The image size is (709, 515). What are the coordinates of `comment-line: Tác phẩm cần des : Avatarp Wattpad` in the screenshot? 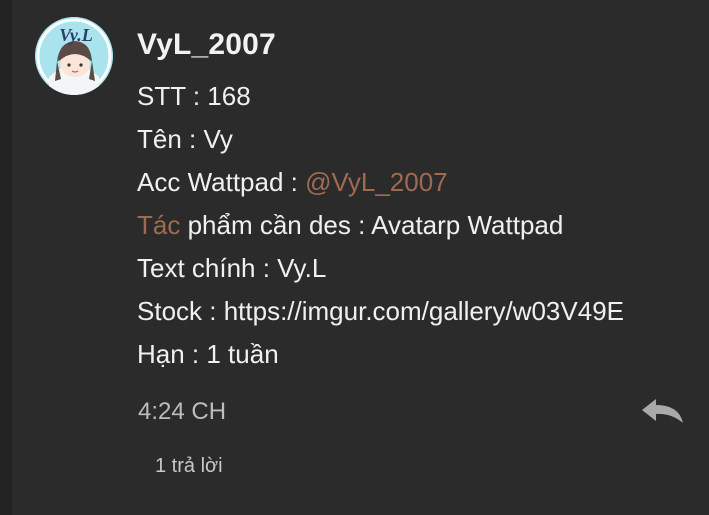 It's located at (380, 227).